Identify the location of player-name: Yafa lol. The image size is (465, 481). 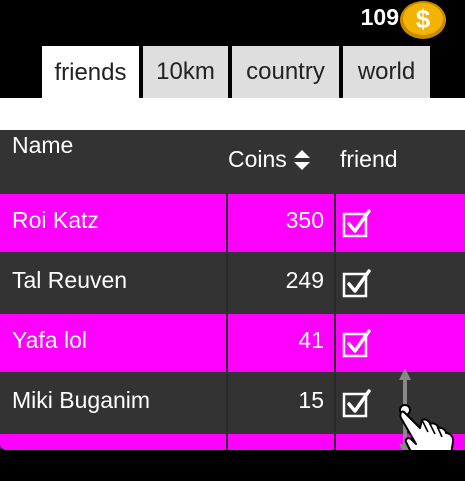
(50, 340).